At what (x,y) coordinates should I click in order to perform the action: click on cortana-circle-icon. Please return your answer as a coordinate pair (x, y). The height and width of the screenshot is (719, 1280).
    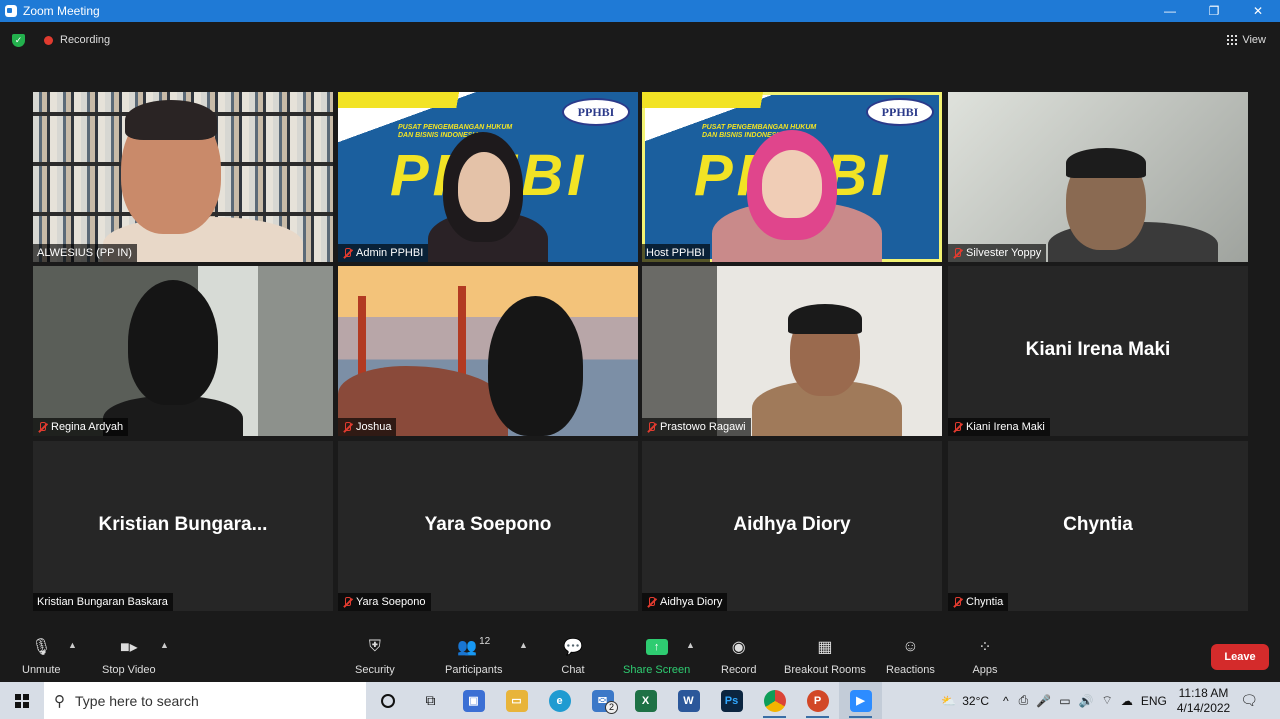
    Looking at the image, I should click on (387, 700).